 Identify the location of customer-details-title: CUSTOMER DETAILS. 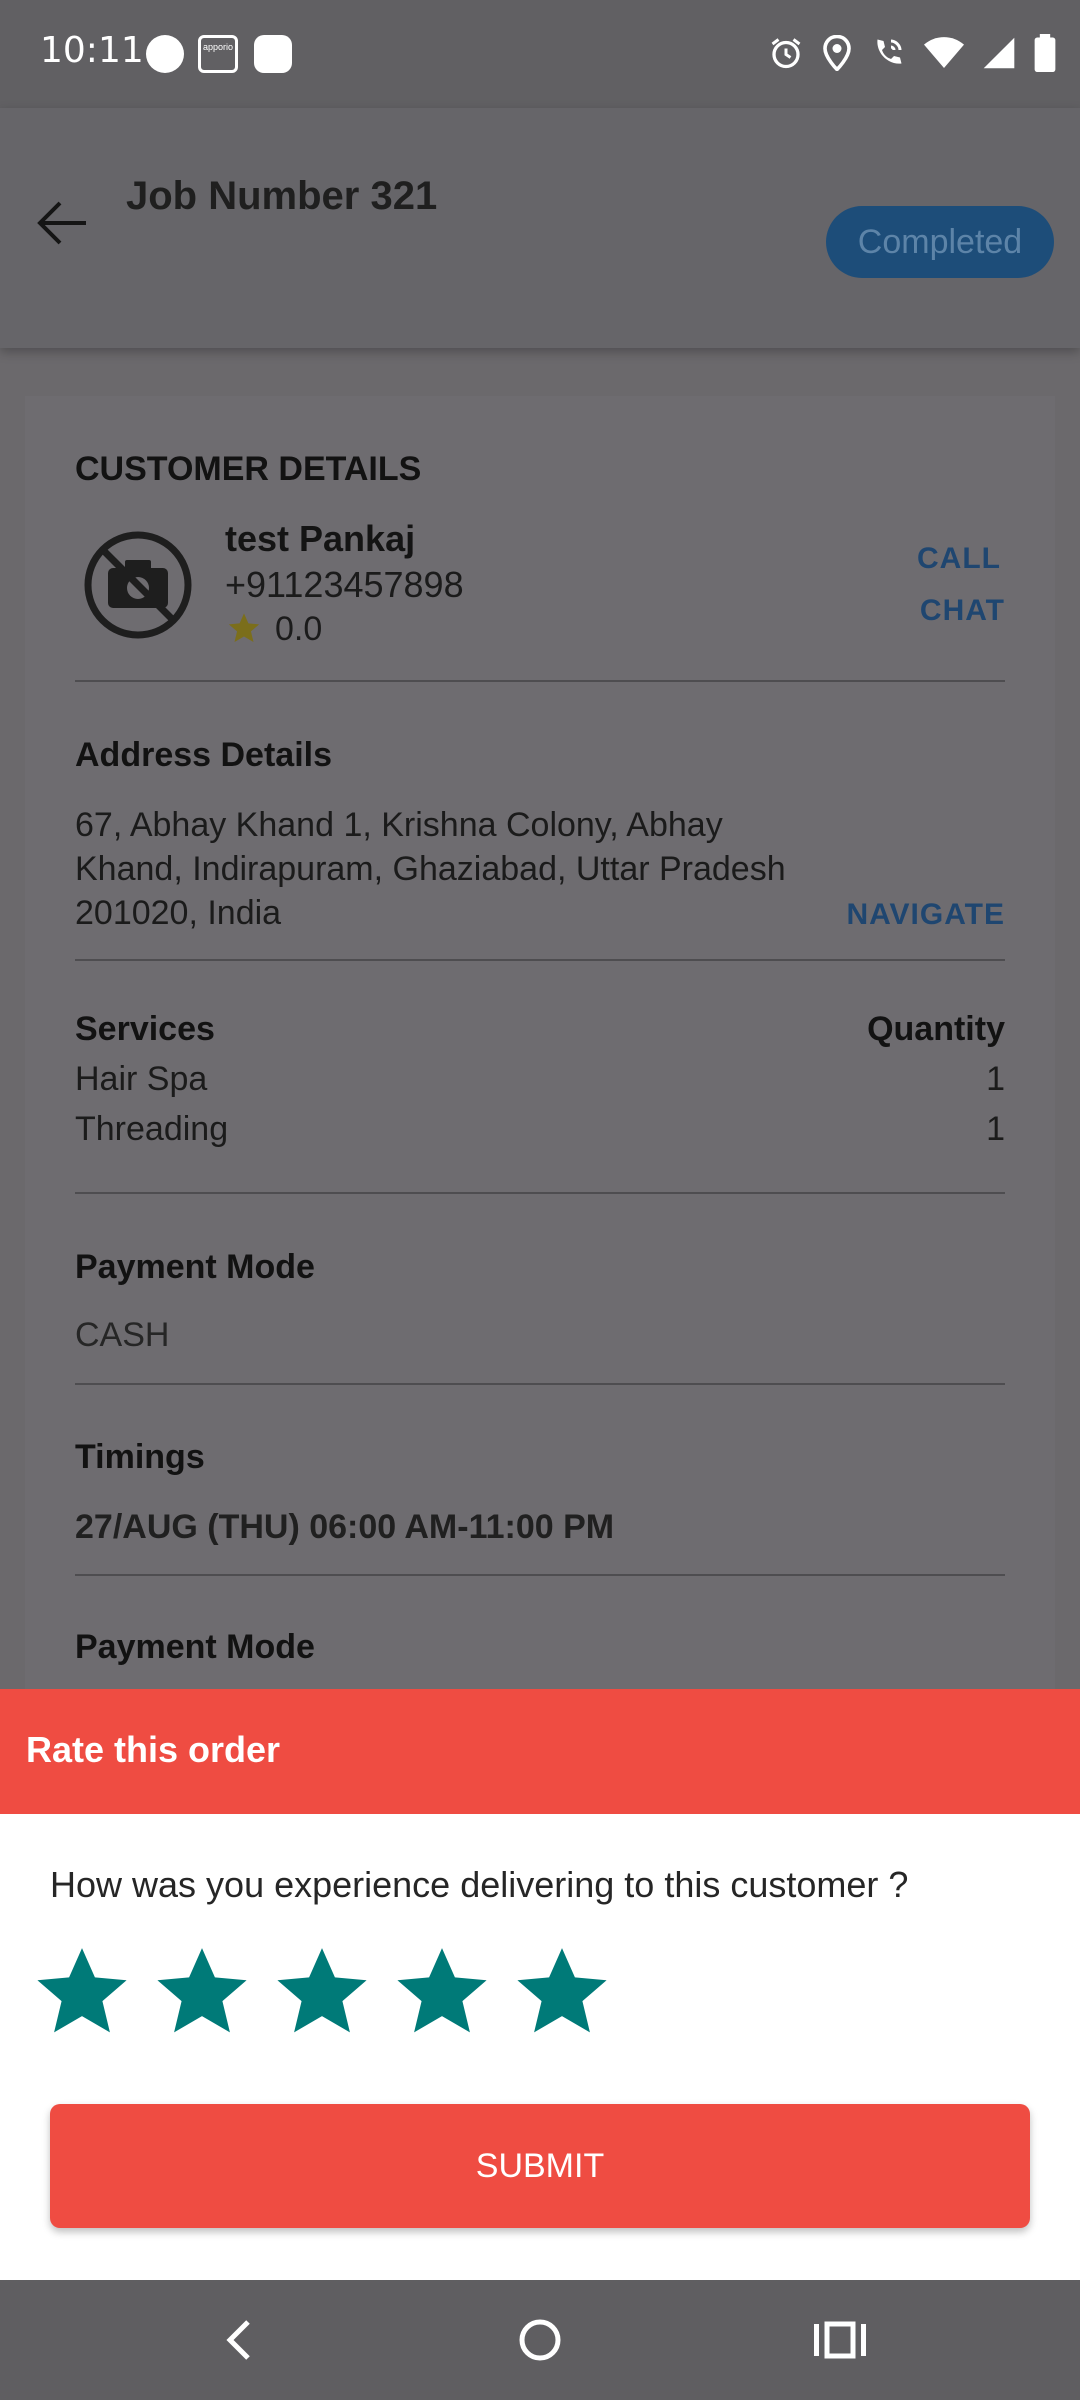
(248, 469).